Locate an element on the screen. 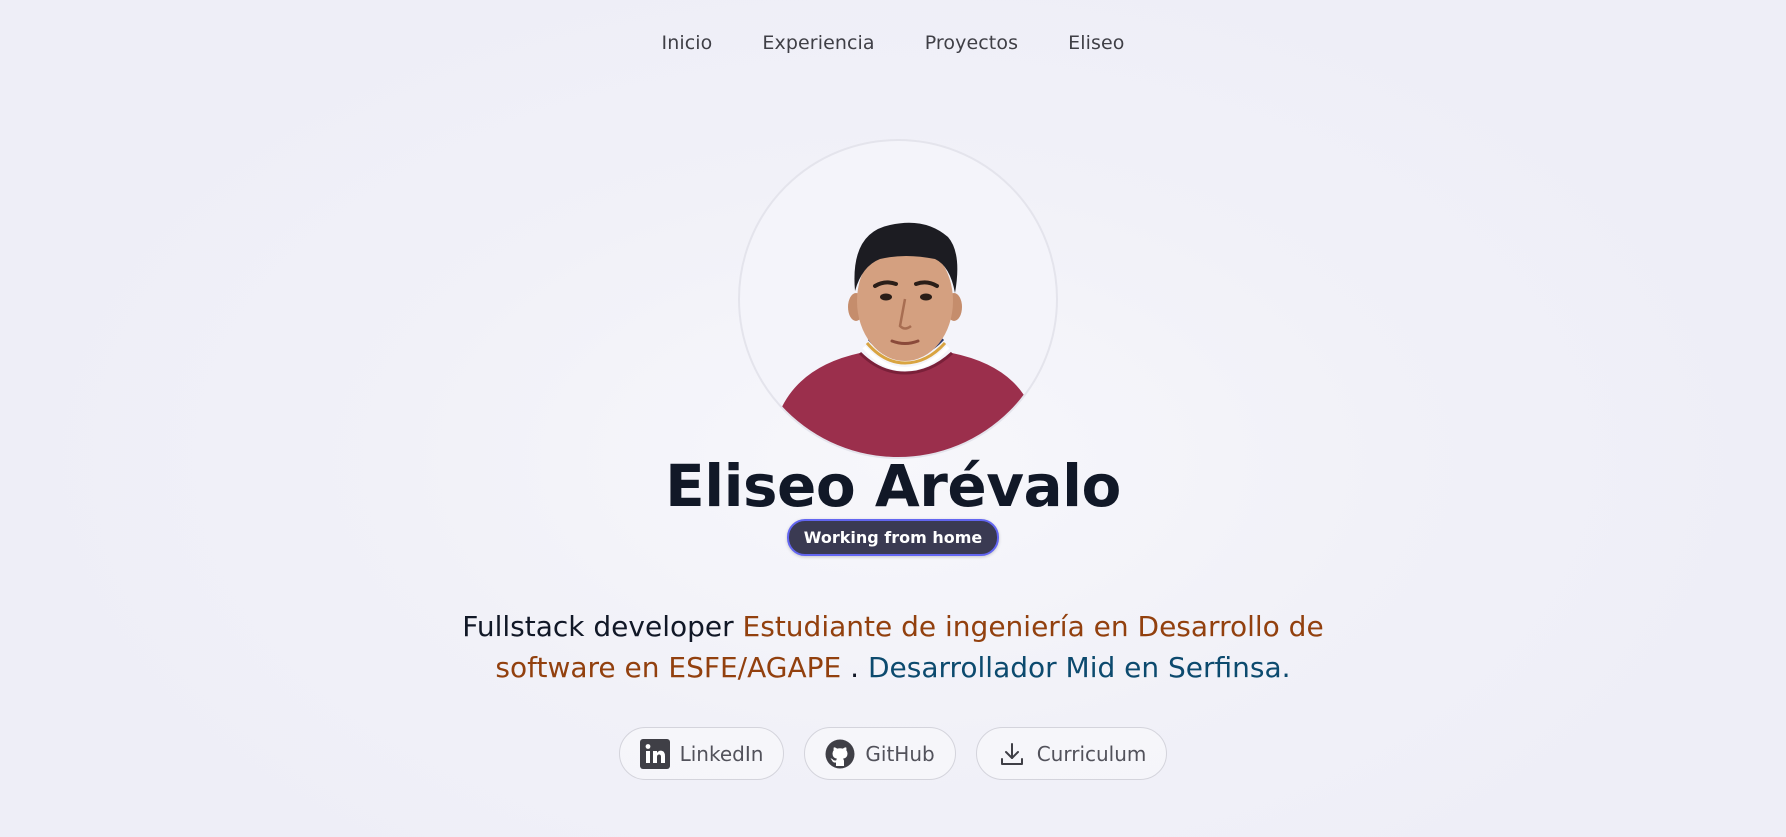  bio-role: Fullstack developer is located at coordinates (598, 626).